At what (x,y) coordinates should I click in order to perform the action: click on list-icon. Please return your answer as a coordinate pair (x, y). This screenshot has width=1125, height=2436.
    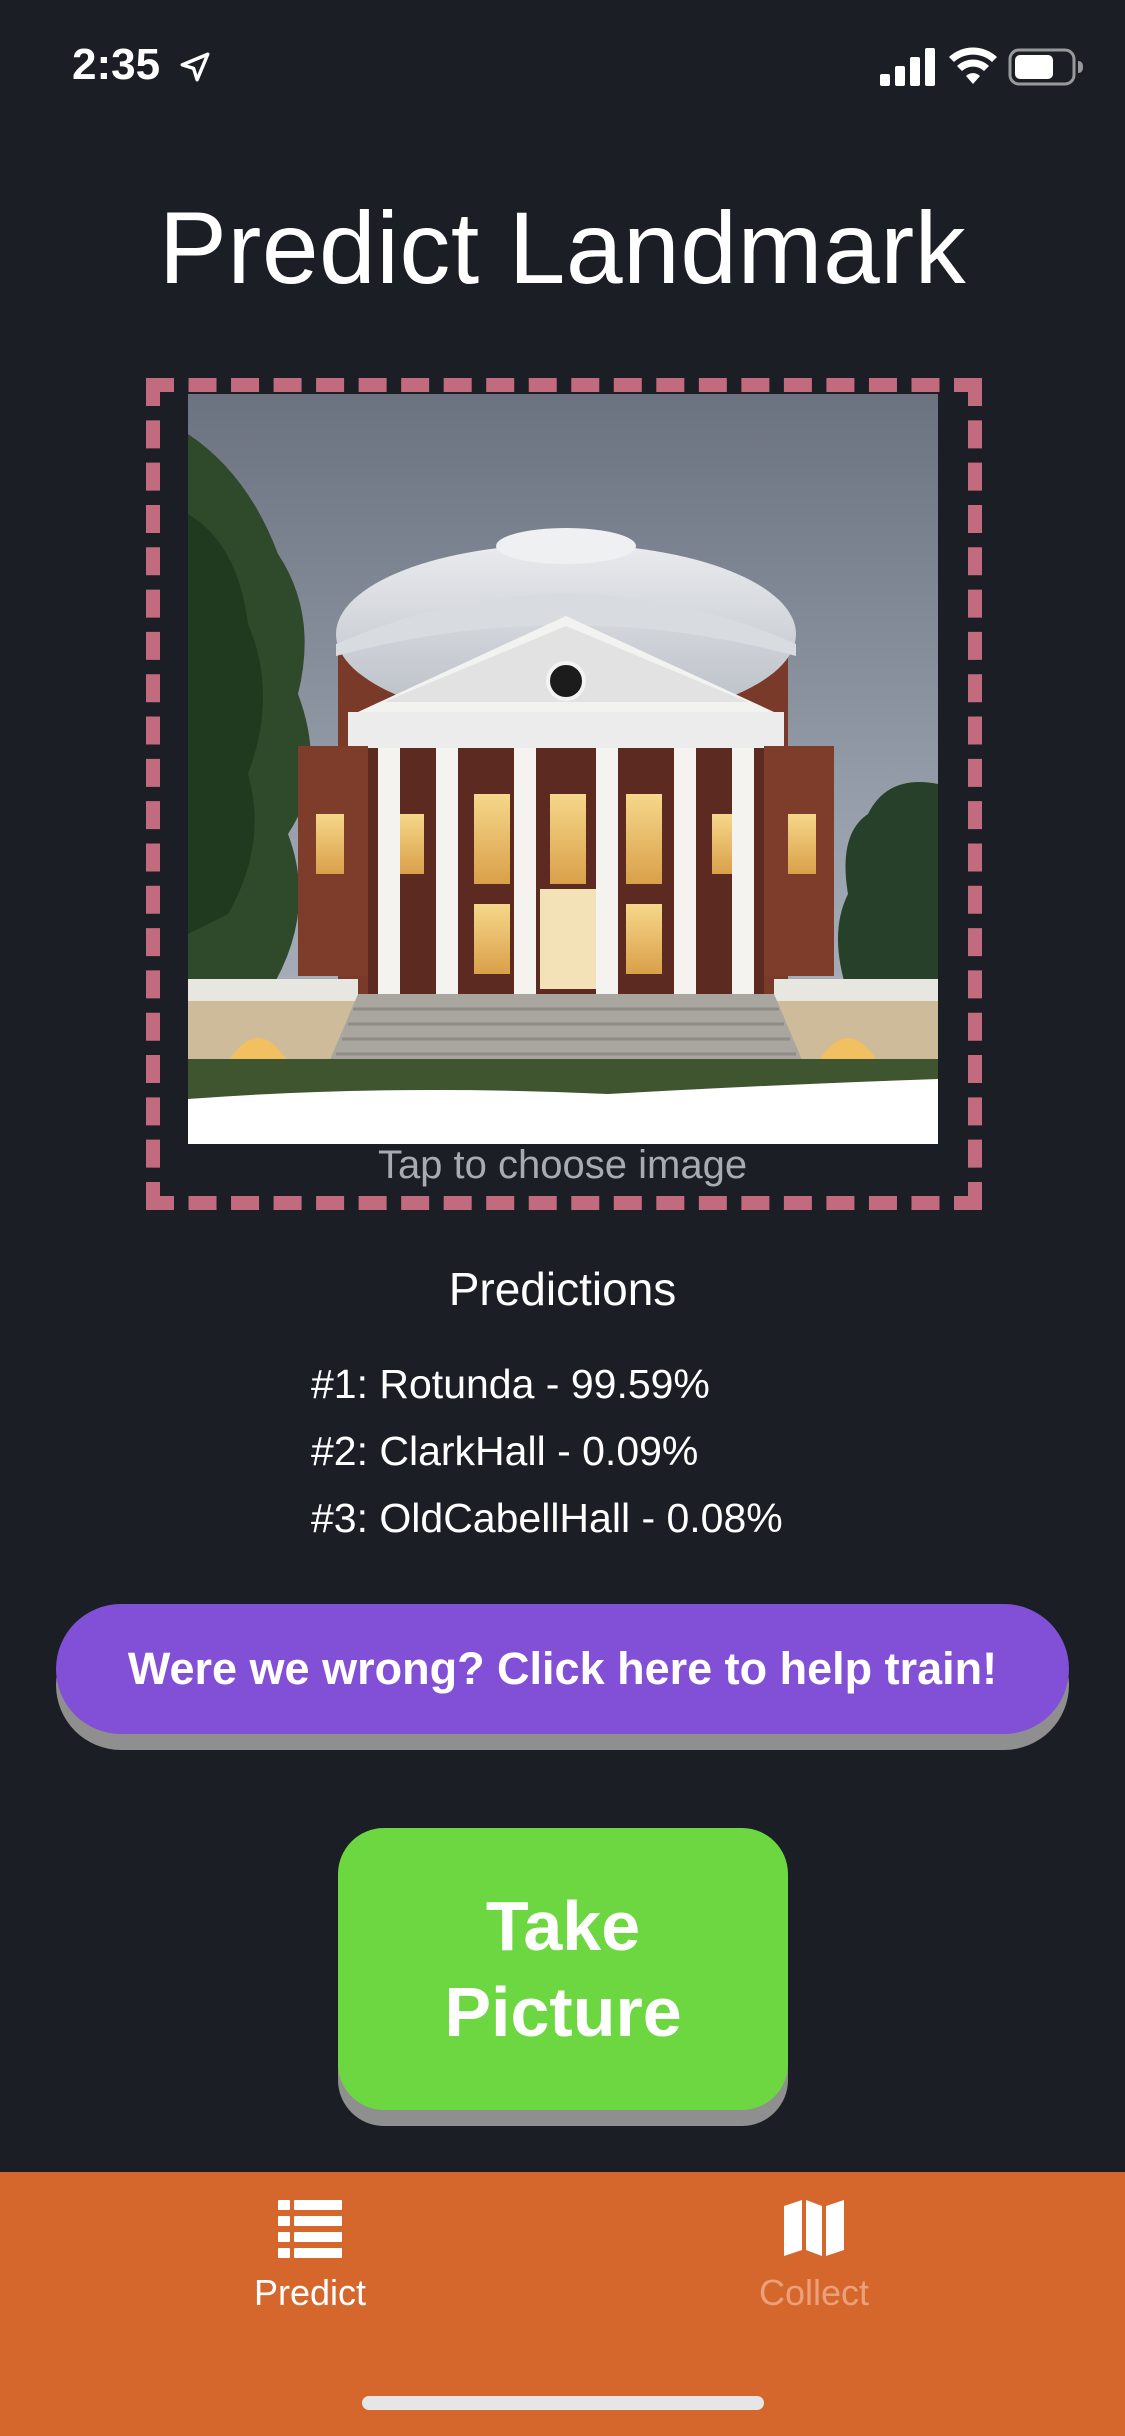
    Looking at the image, I should click on (310, 2229).